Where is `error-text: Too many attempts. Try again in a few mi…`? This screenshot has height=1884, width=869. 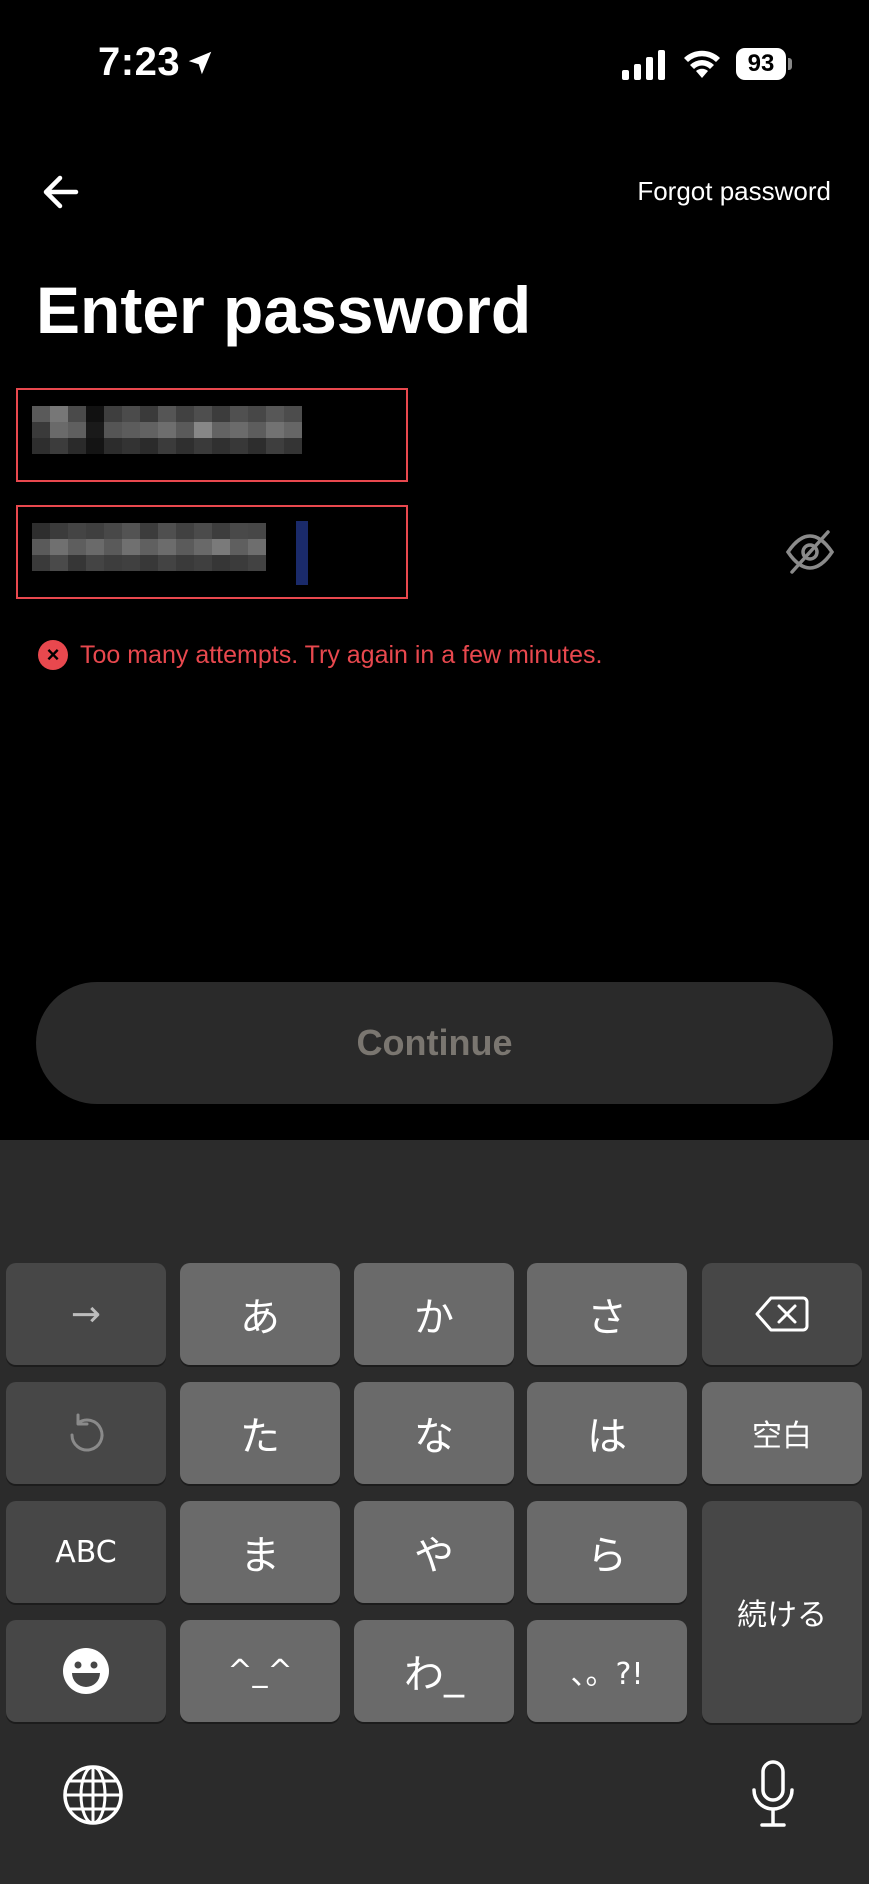
error-text: Too many attempts. Try again in a few mi… is located at coordinates (341, 654).